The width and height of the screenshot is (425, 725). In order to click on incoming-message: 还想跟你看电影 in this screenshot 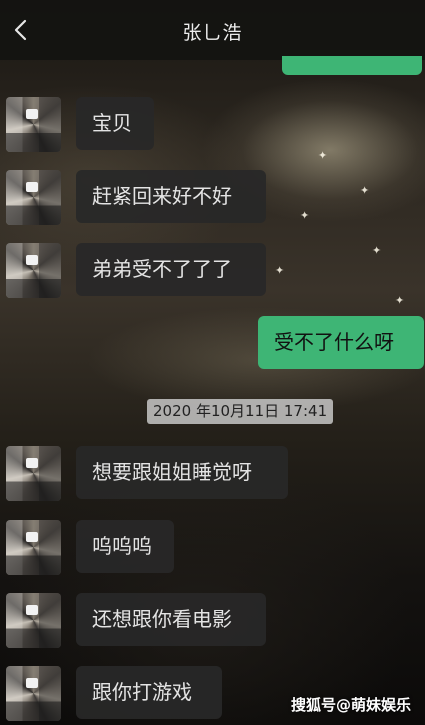, I will do `click(171, 619)`.